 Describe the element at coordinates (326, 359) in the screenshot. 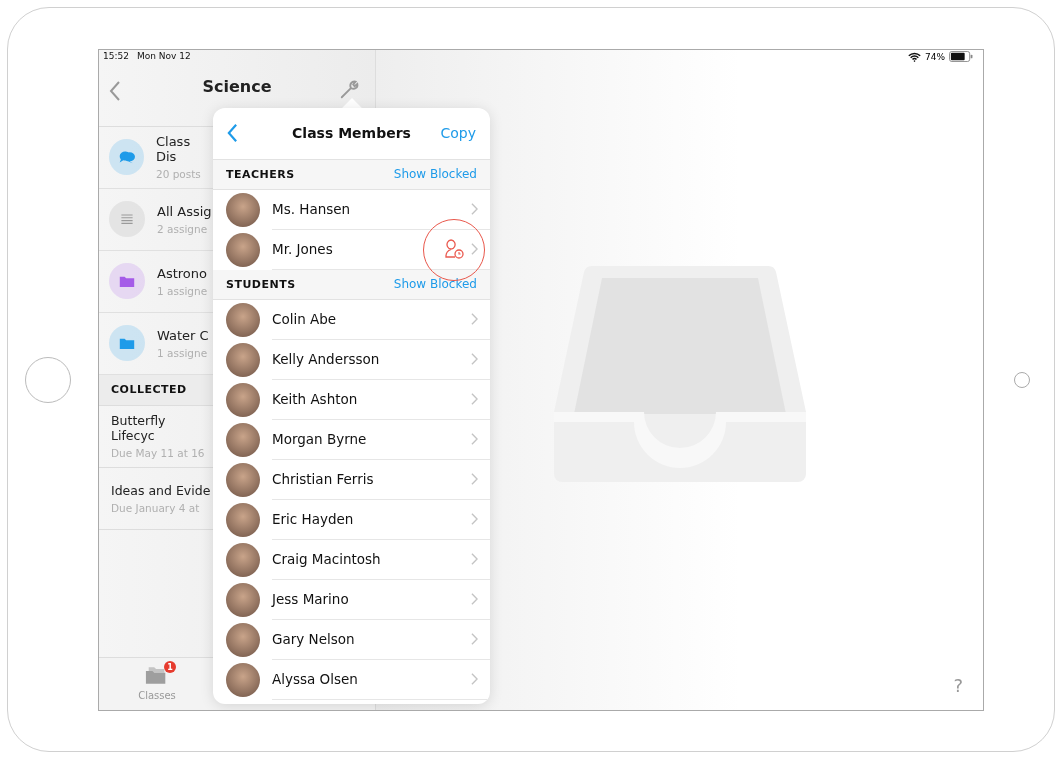

I see `member-name: Kelly Andersson` at that location.